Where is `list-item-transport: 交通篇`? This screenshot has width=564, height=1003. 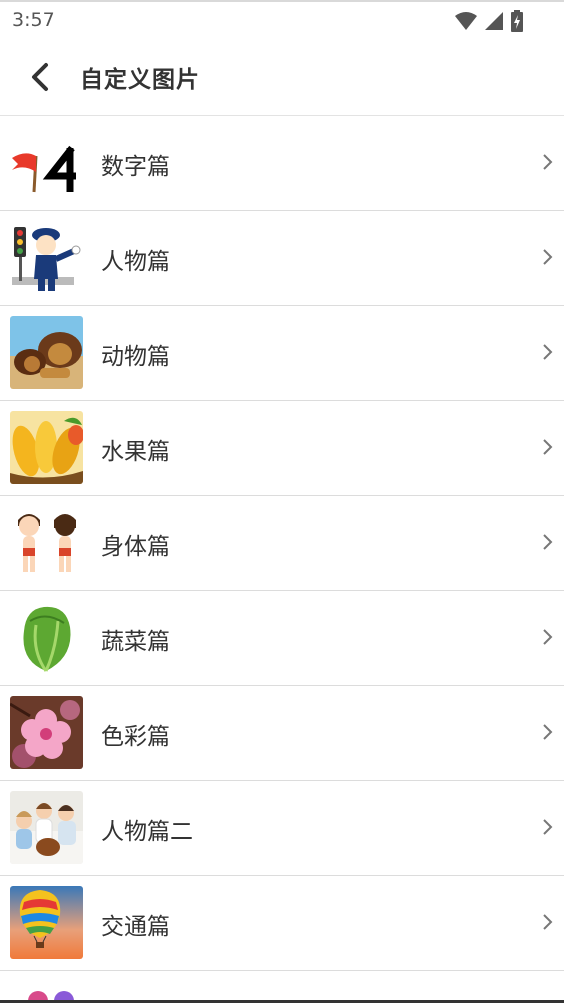
list-item-transport: 交通篇 is located at coordinates (282, 923).